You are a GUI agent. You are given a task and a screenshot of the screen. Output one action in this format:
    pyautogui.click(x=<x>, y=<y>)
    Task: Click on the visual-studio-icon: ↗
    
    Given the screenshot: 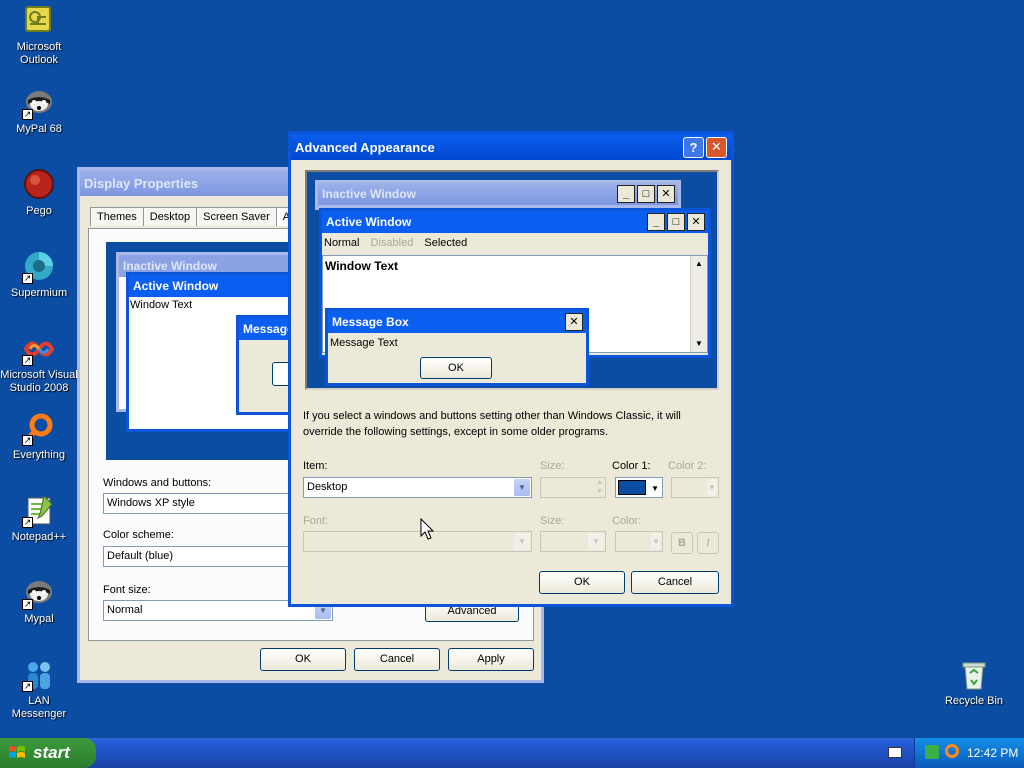 What is the action you would take?
    pyautogui.click(x=39, y=349)
    